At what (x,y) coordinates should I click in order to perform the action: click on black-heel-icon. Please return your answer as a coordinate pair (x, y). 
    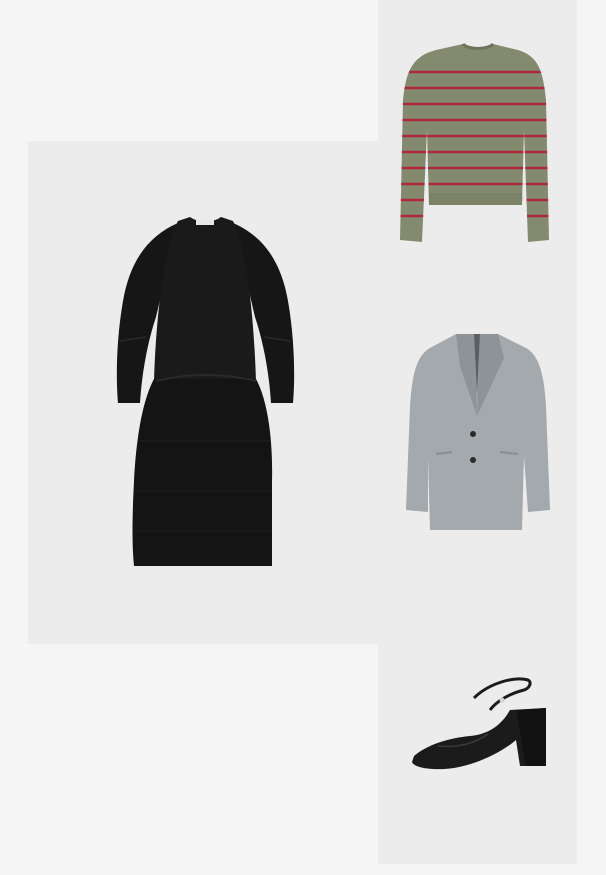
    Looking at the image, I should click on (479, 723).